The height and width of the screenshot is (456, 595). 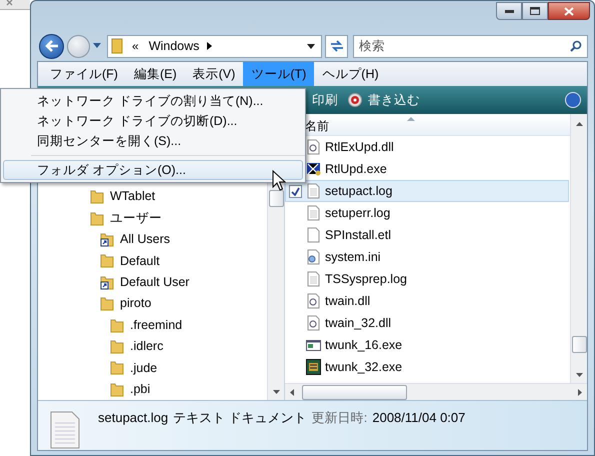 I want to click on close-icon, so click(x=569, y=11).